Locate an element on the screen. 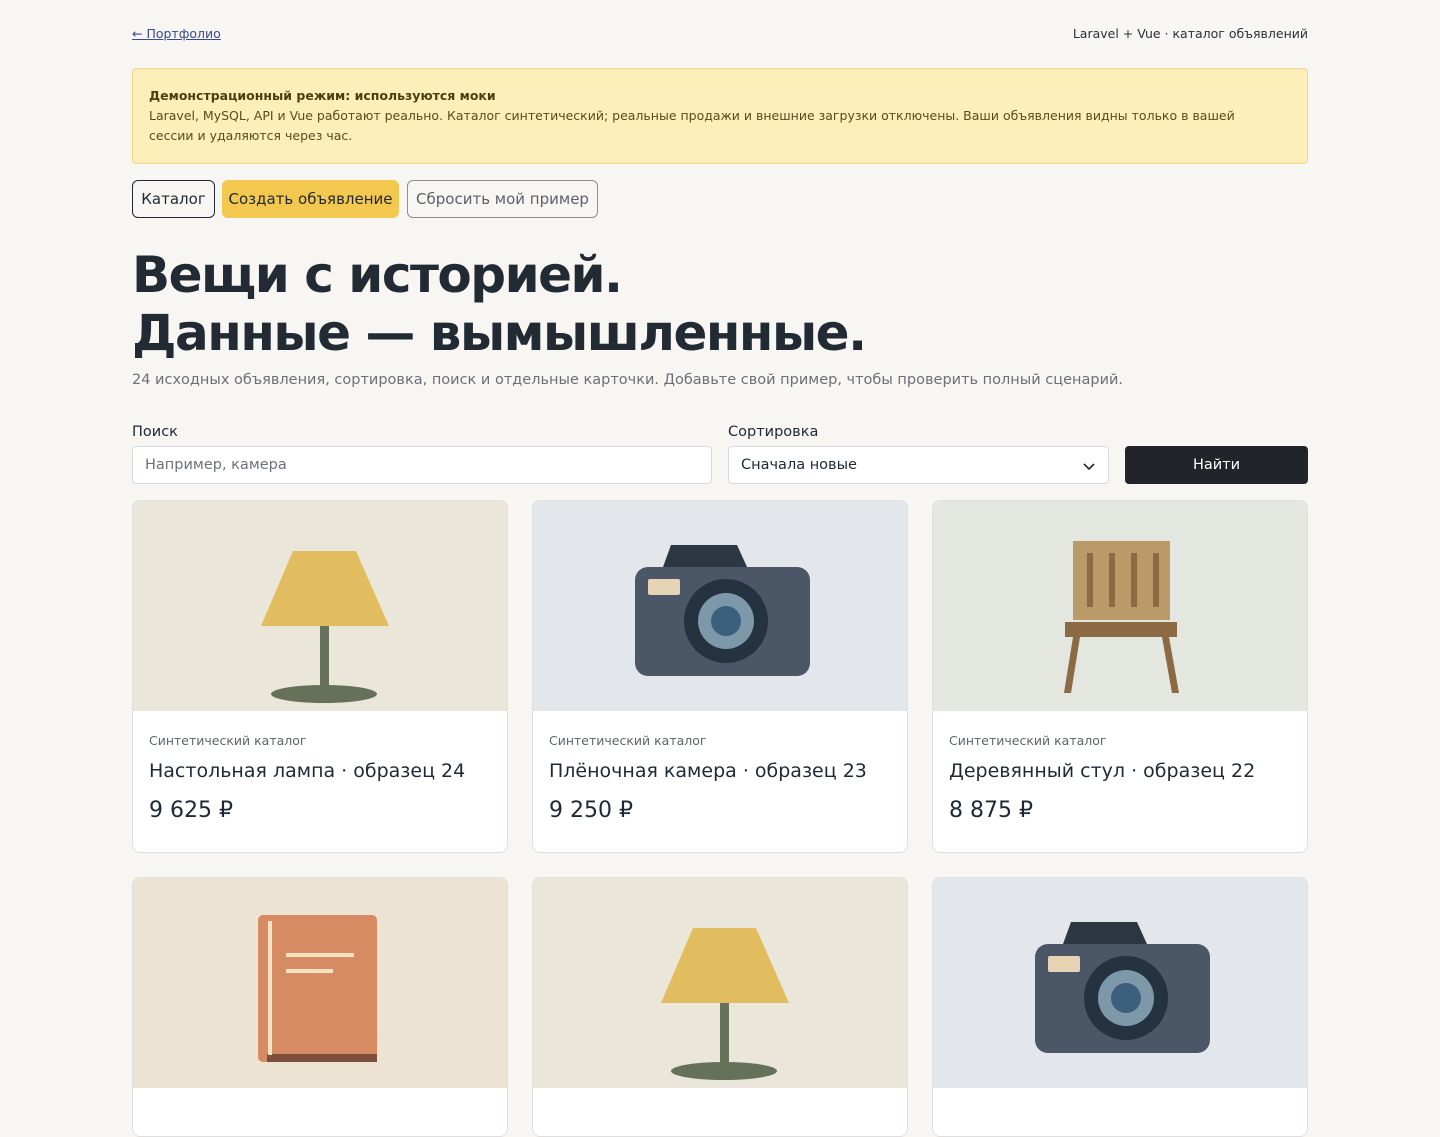 The height and width of the screenshot is (1137, 1440). create-listing-button: Создать объявление is located at coordinates (310, 199).